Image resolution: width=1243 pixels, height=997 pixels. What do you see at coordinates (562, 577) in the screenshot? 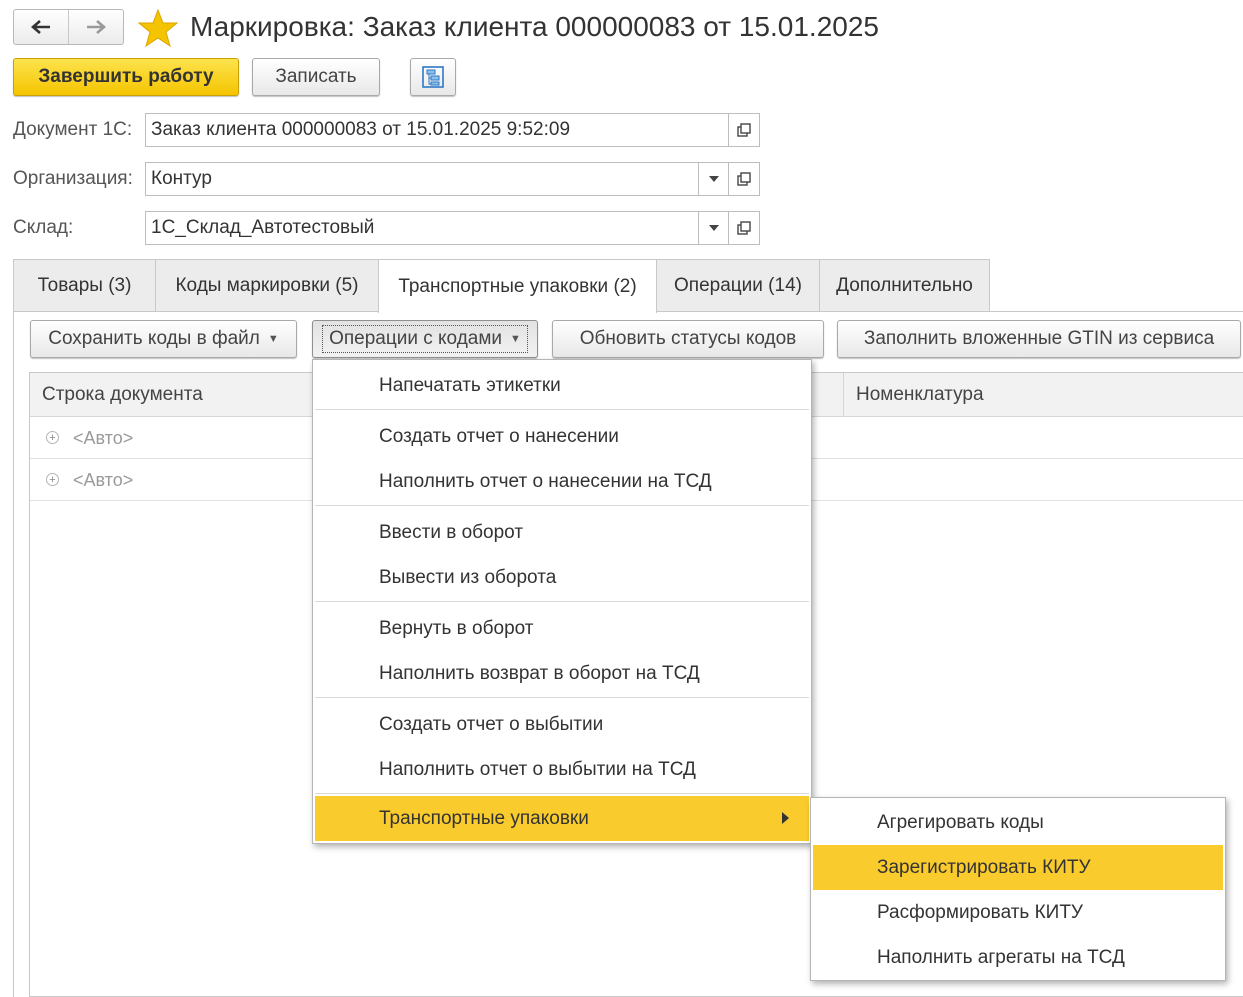
I see `menu-item-withdraw-from-circulation: Вывести из оборота` at bounding box center [562, 577].